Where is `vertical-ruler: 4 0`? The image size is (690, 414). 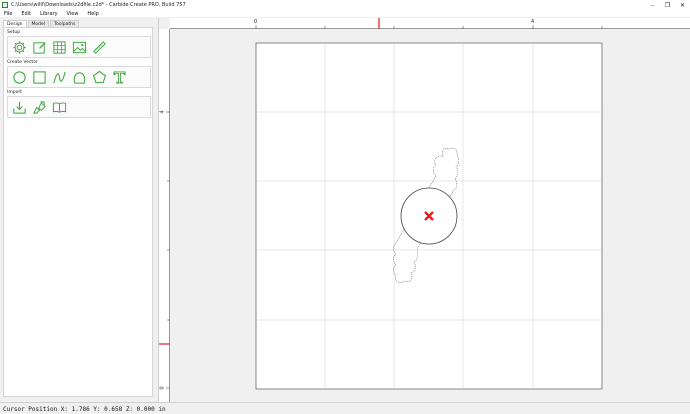
vertical-ruler: 4 0 is located at coordinates (164, 215).